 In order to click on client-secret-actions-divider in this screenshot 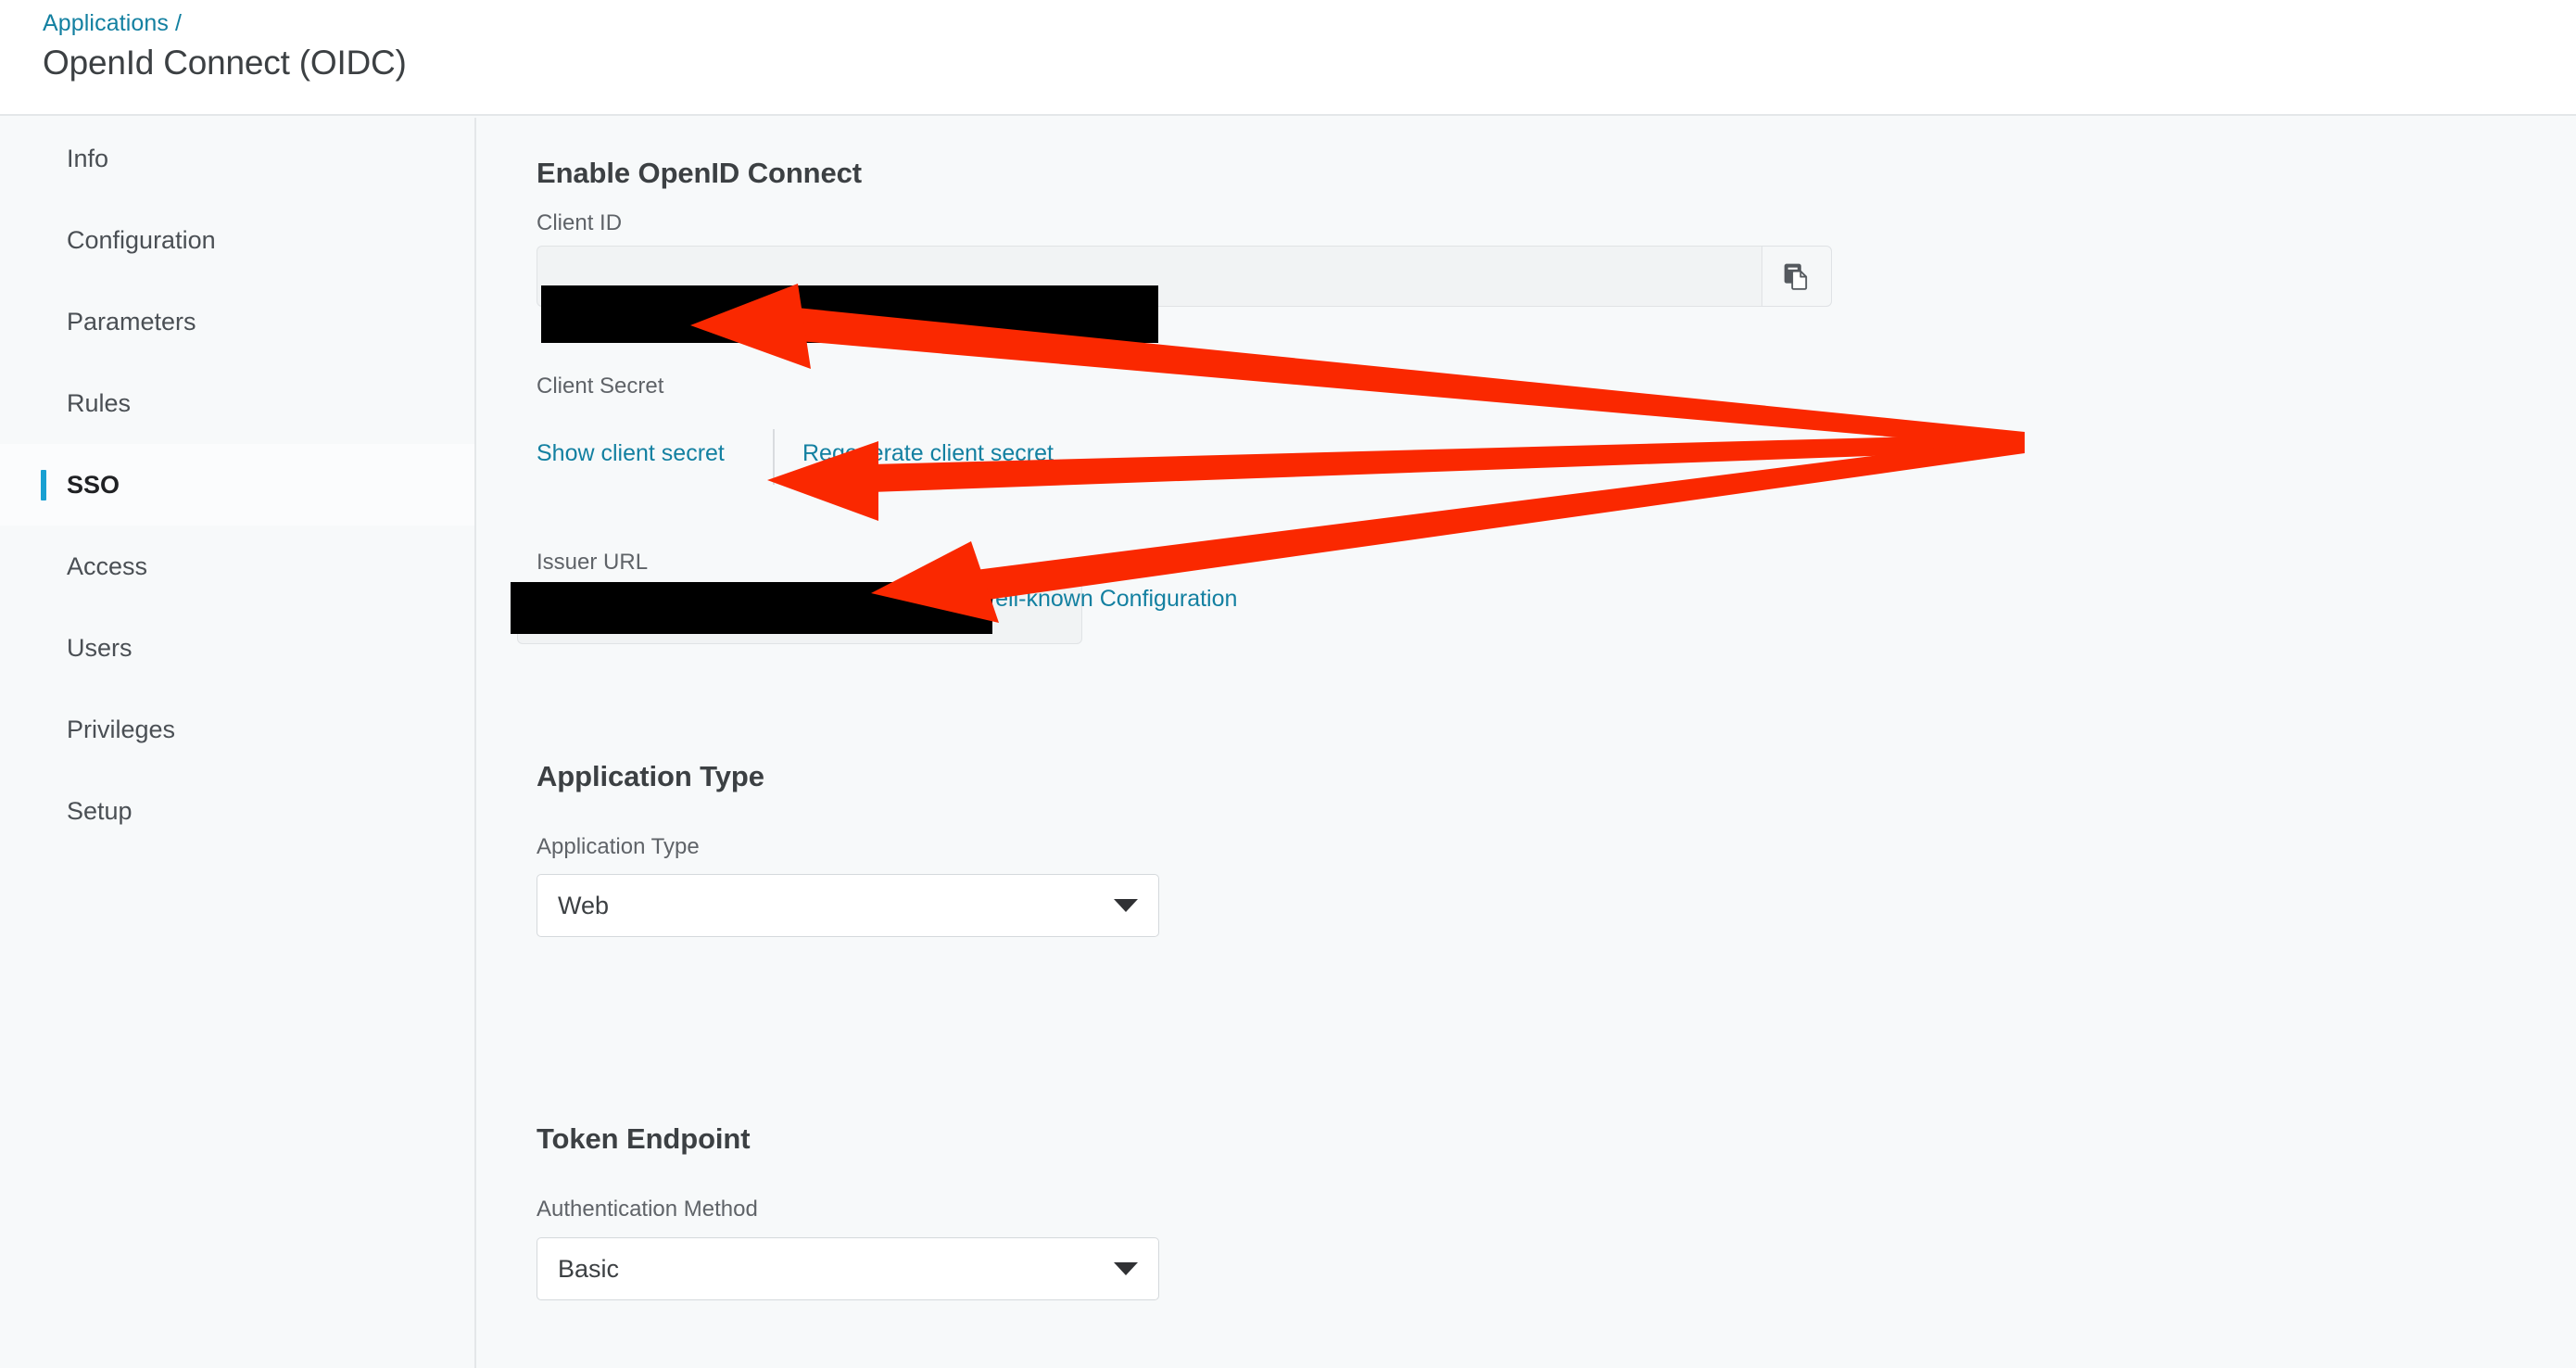, I will do `click(774, 457)`.